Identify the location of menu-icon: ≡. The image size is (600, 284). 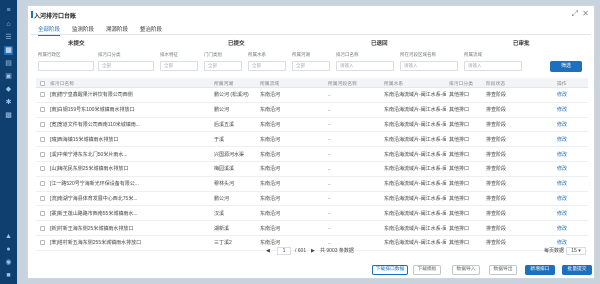
(8, 10).